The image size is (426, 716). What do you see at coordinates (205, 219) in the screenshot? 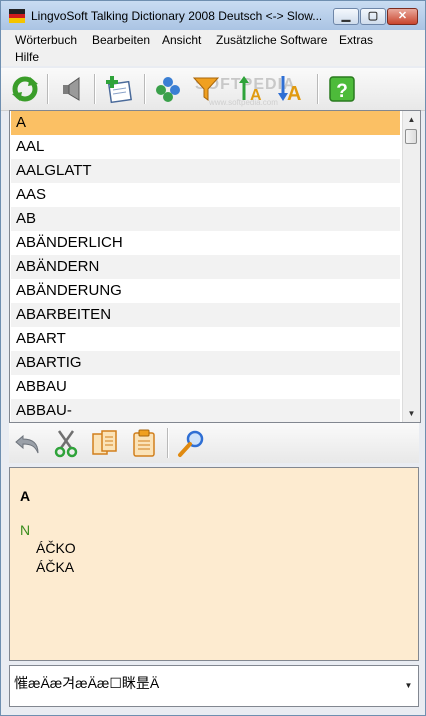
I see `word-list-item: AB` at bounding box center [205, 219].